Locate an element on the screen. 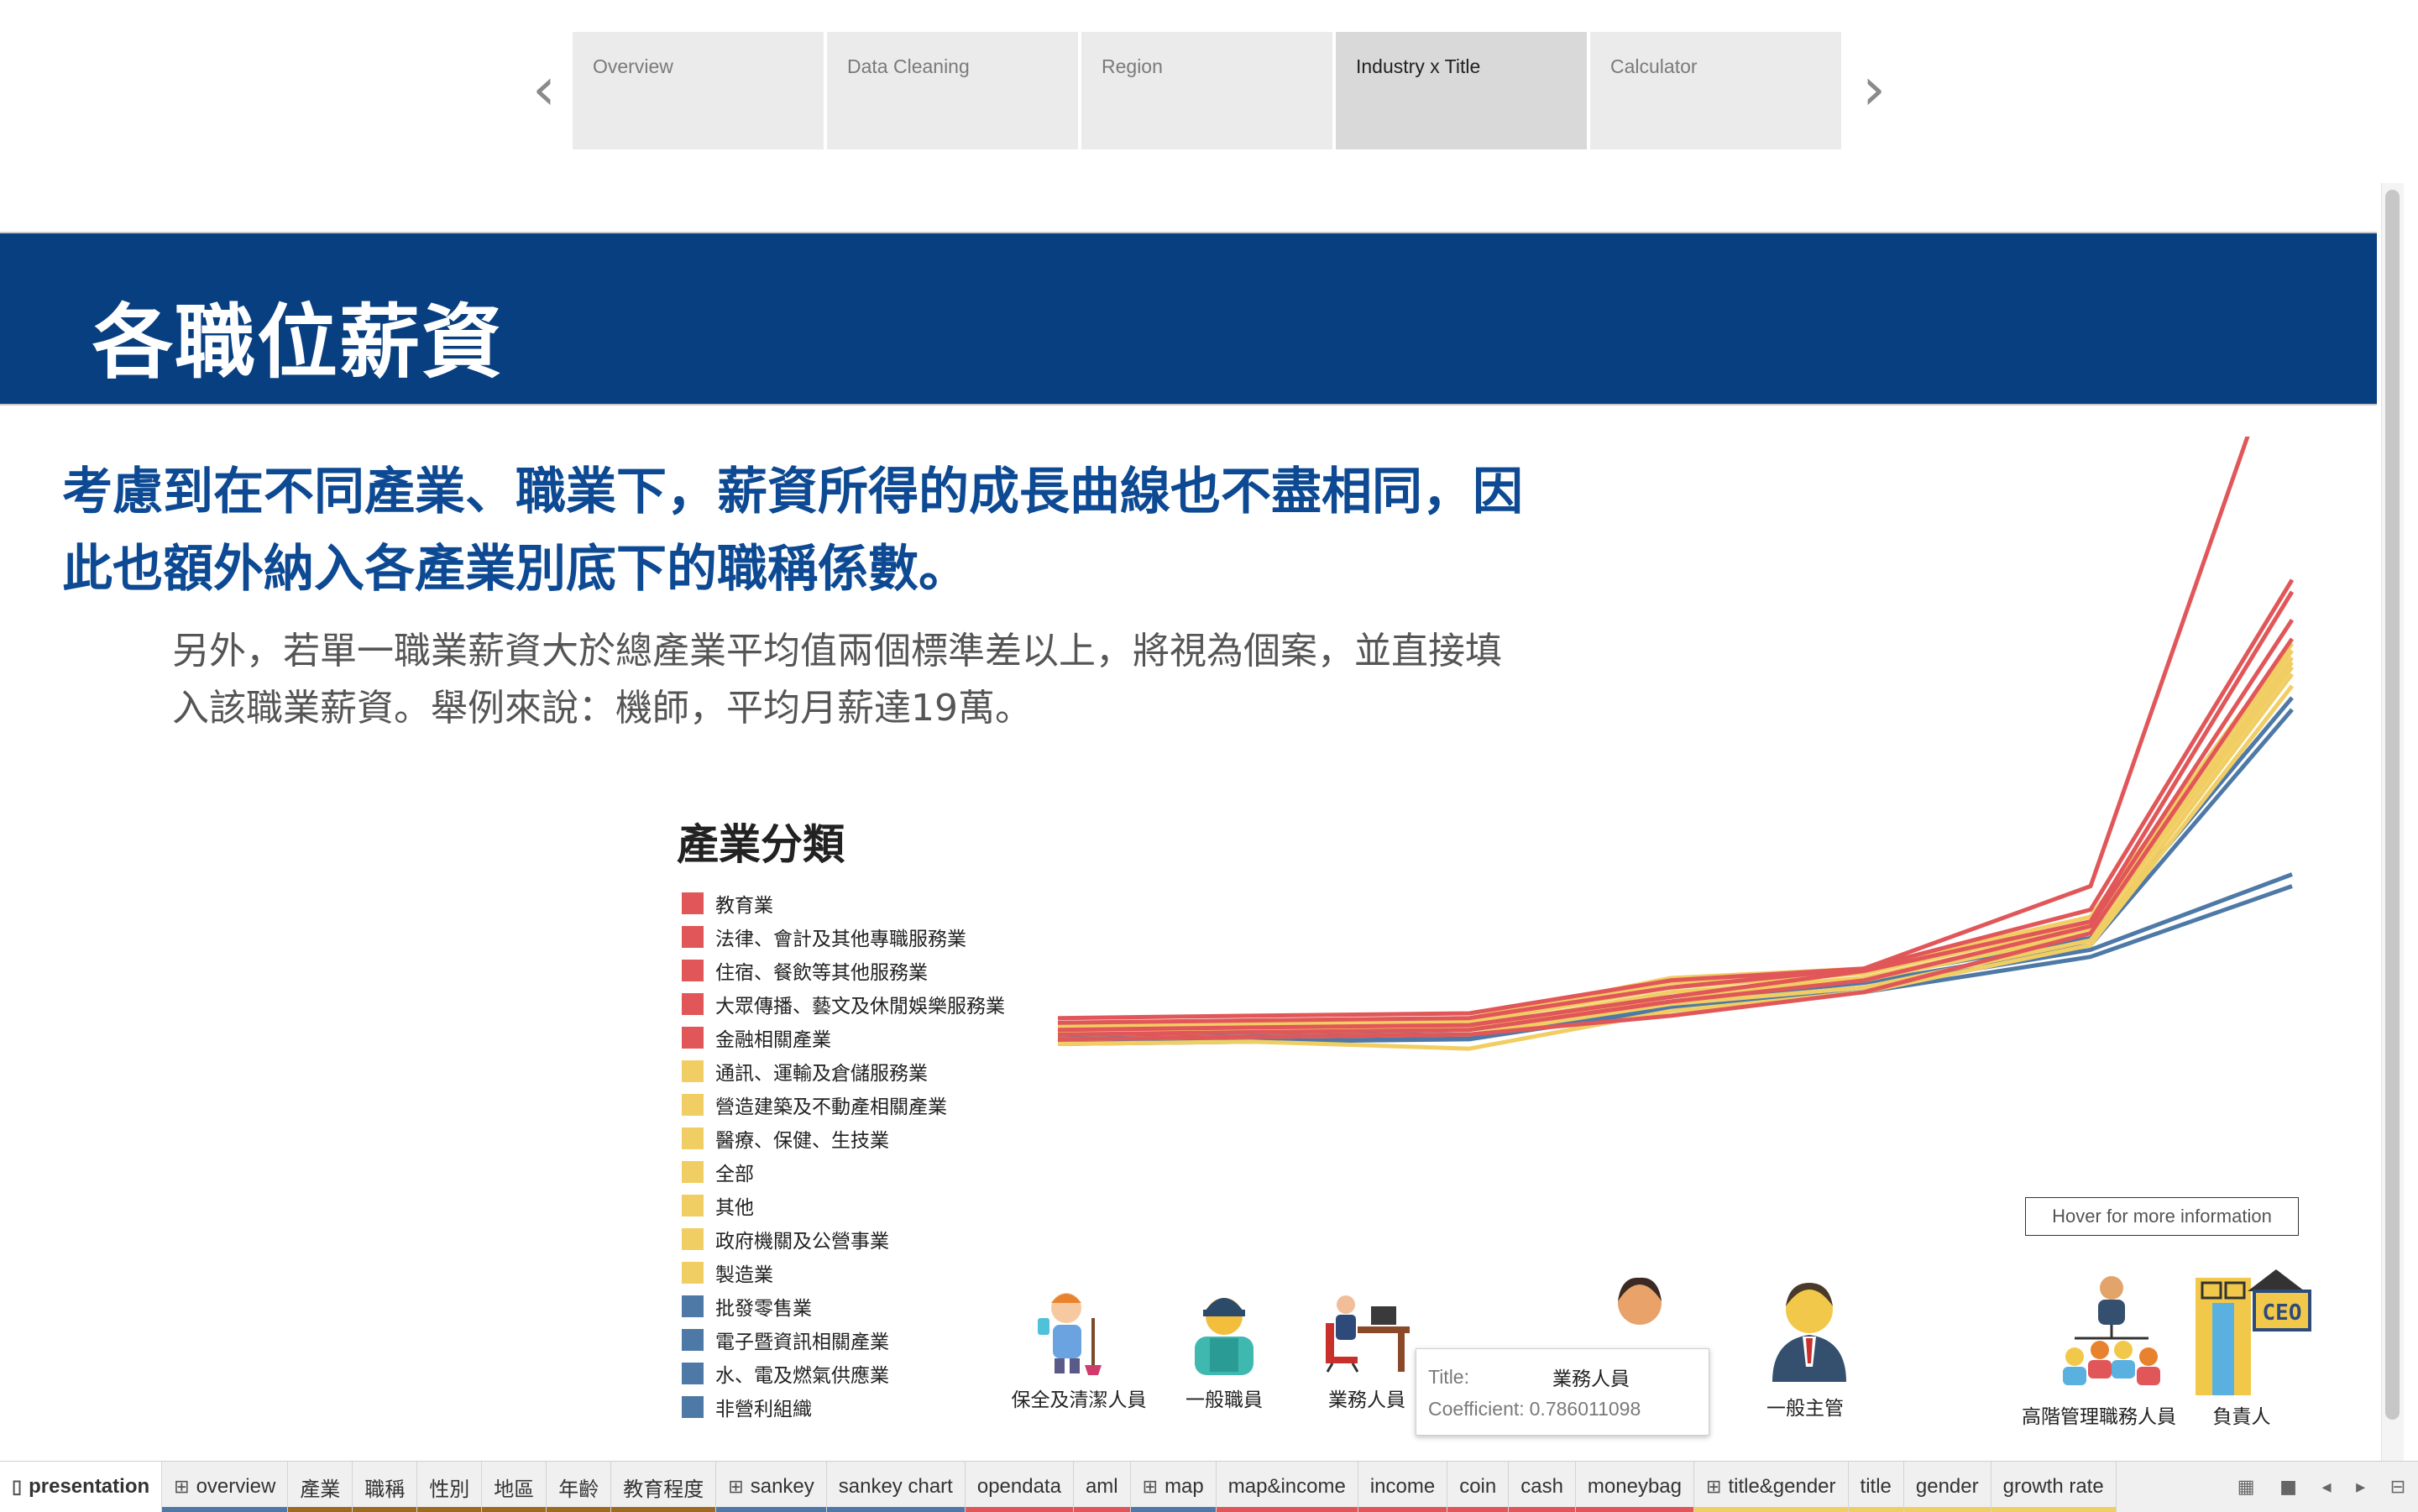 This screenshot has height=1512, width=2418. scrollbar-thumb is located at coordinates (2392, 805).